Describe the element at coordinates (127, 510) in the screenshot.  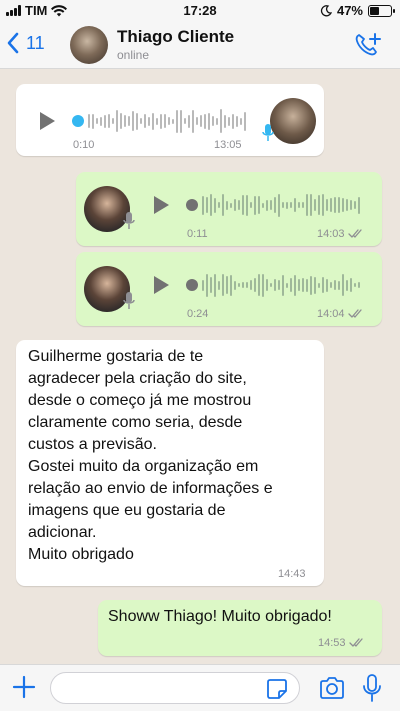
I see `message-text-line: imagens que eu gostaria de` at that location.